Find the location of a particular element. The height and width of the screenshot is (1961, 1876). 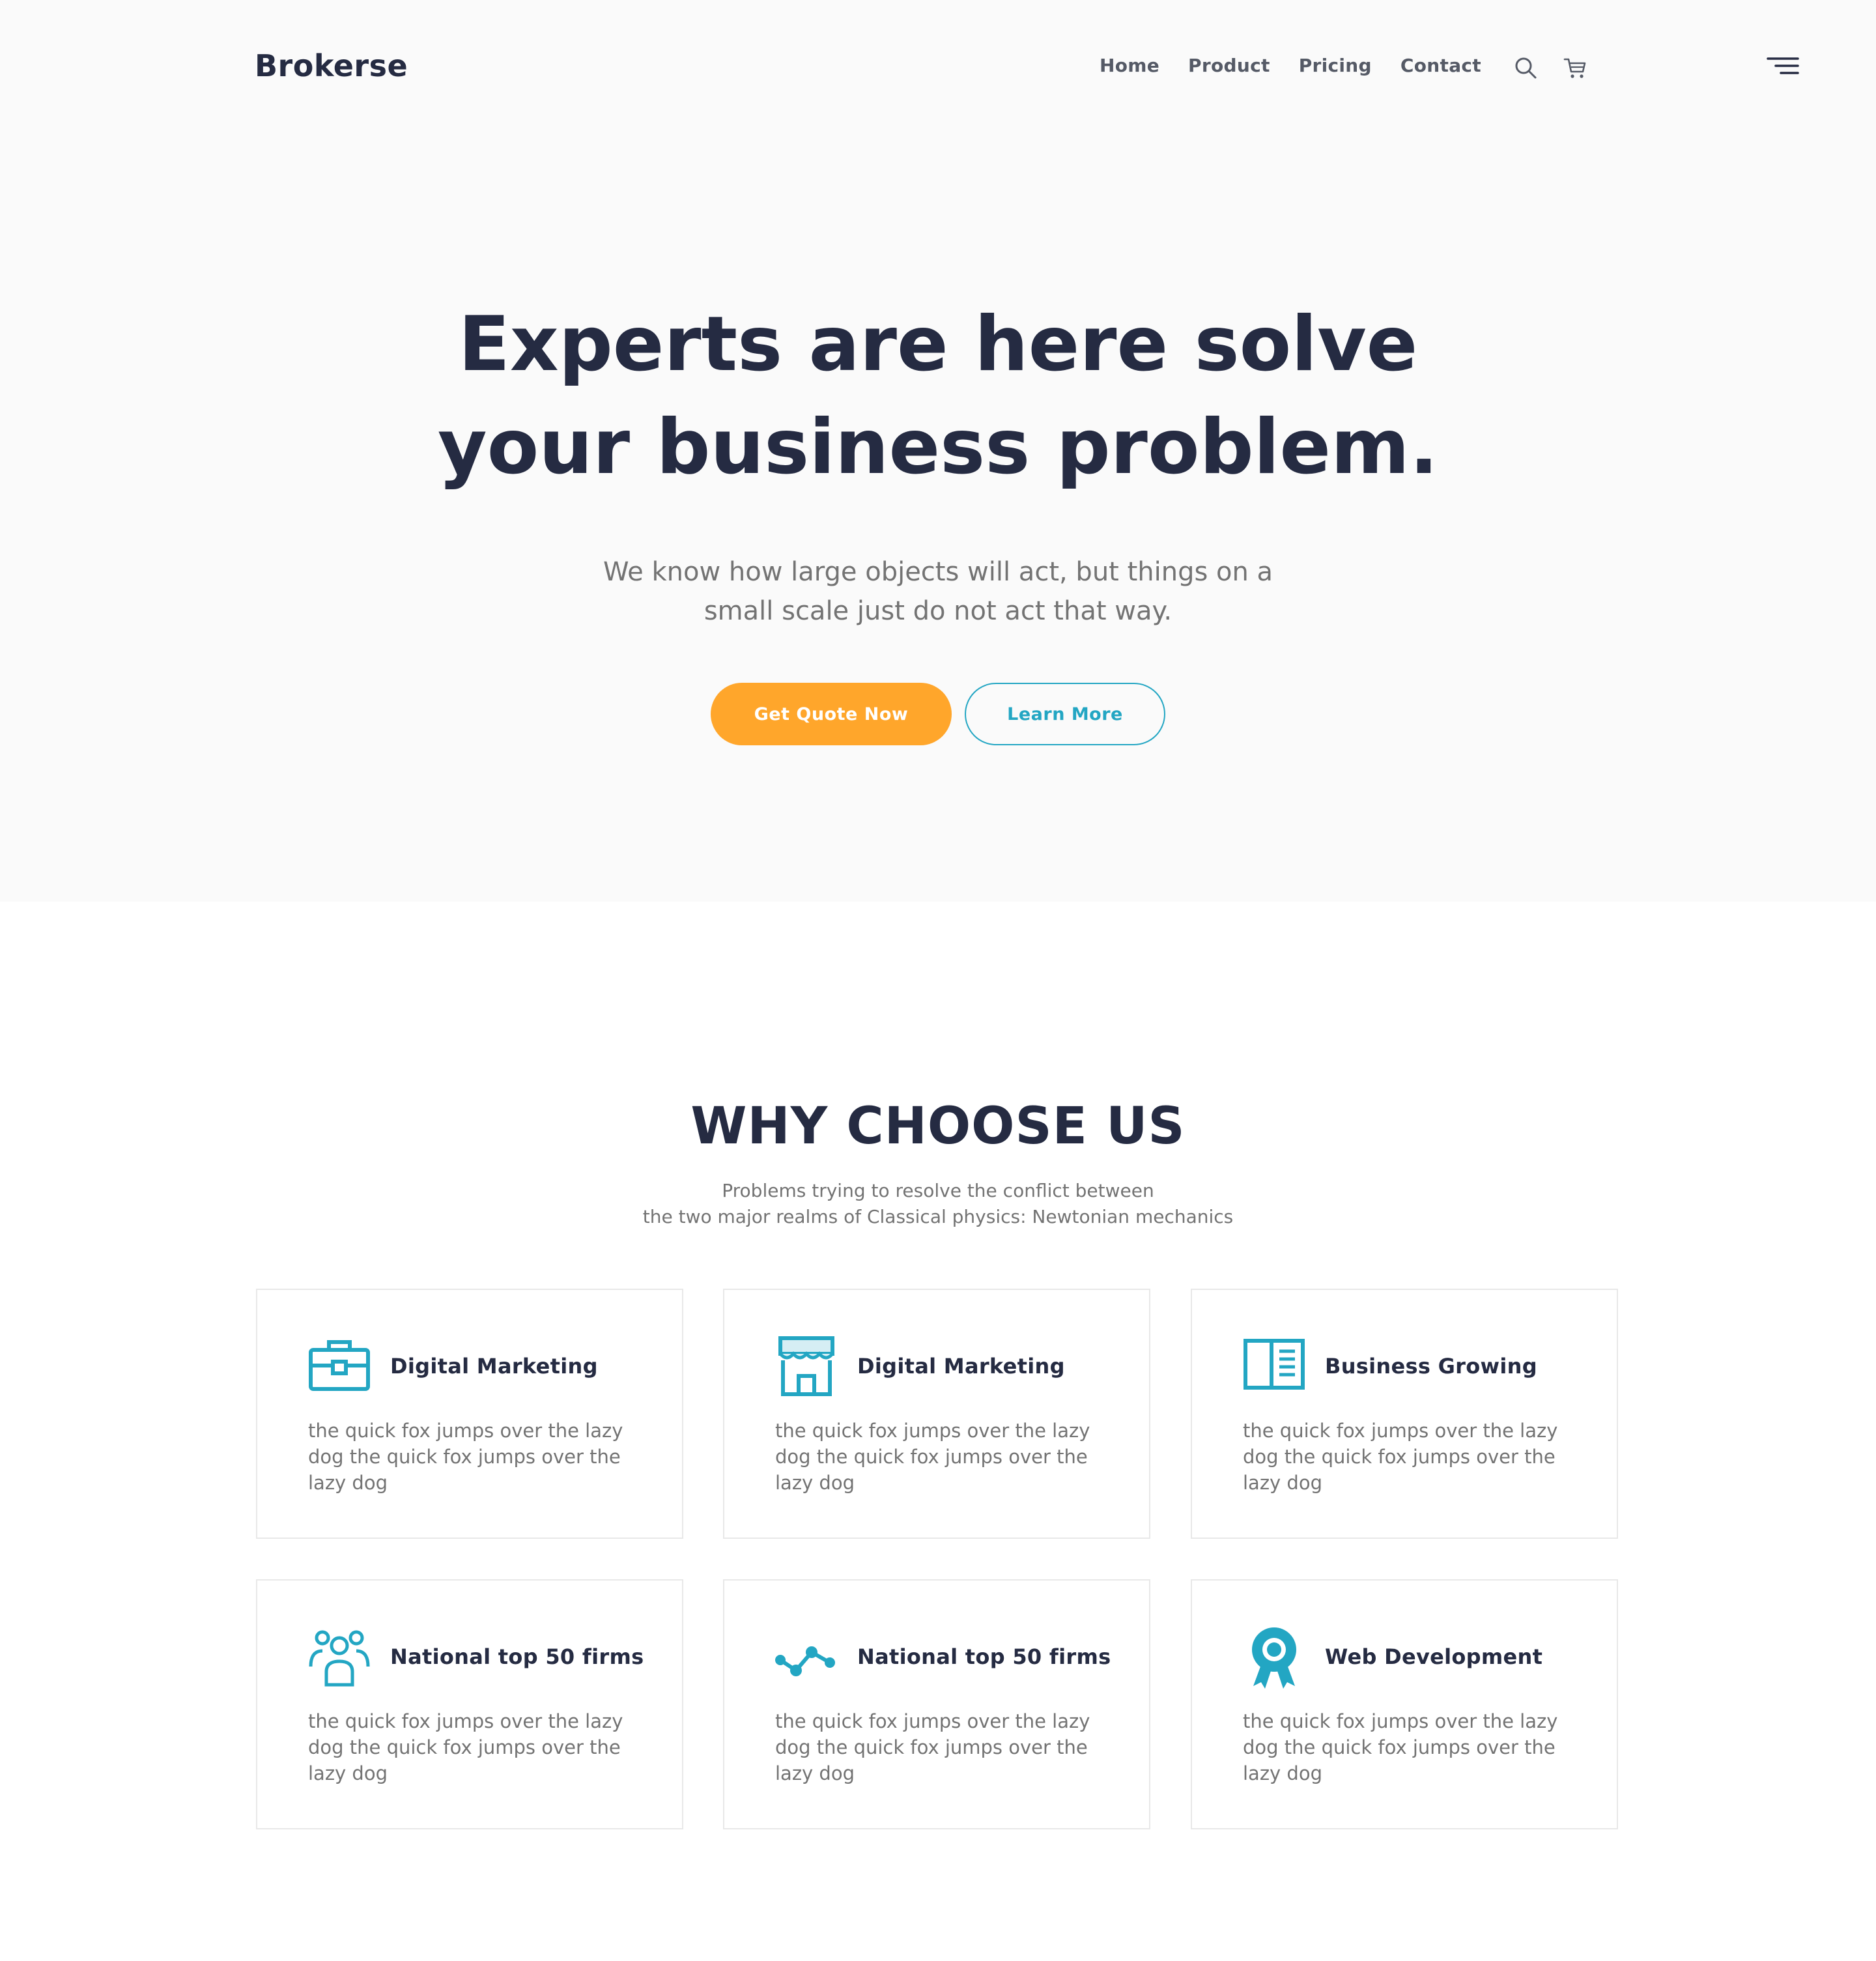

trend-line-icon is located at coordinates (806, 1657).